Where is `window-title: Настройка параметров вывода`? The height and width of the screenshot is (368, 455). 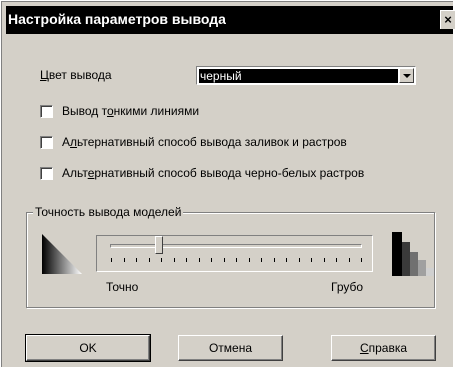
window-title: Настройка параметров вывода is located at coordinates (117, 19).